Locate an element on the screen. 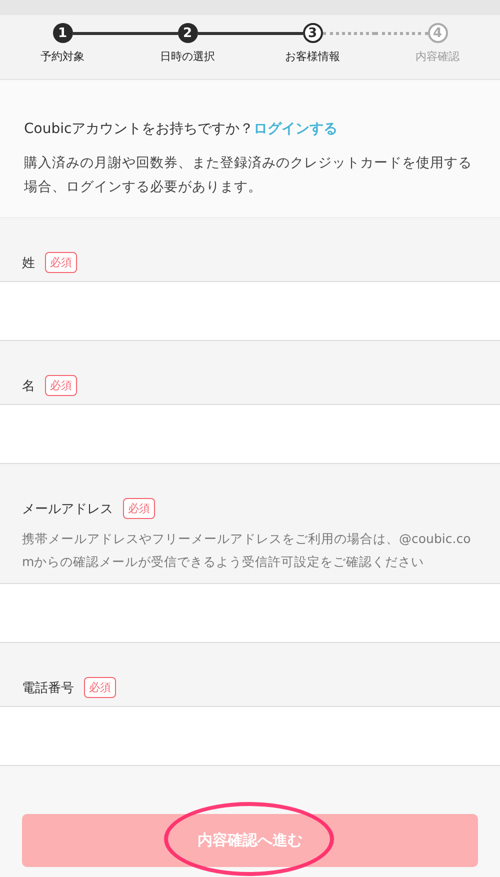  step-number: 4 is located at coordinates (438, 33).